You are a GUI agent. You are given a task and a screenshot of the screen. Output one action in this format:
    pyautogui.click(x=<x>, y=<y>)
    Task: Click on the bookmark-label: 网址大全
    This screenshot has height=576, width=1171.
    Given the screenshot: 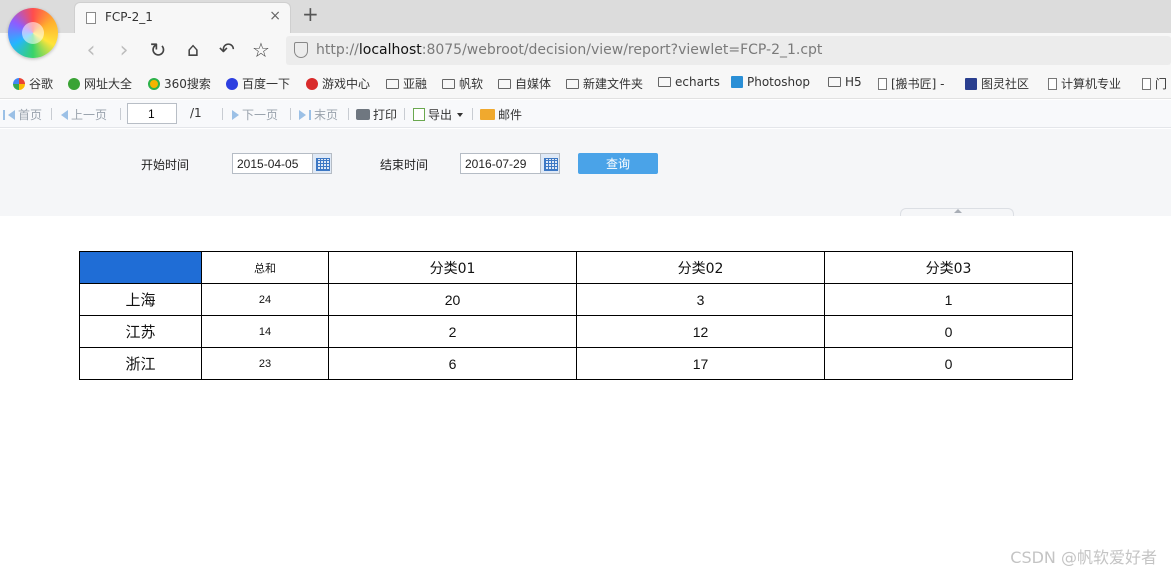 What is the action you would take?
    pyautogui.click(x=108, y=84)
    